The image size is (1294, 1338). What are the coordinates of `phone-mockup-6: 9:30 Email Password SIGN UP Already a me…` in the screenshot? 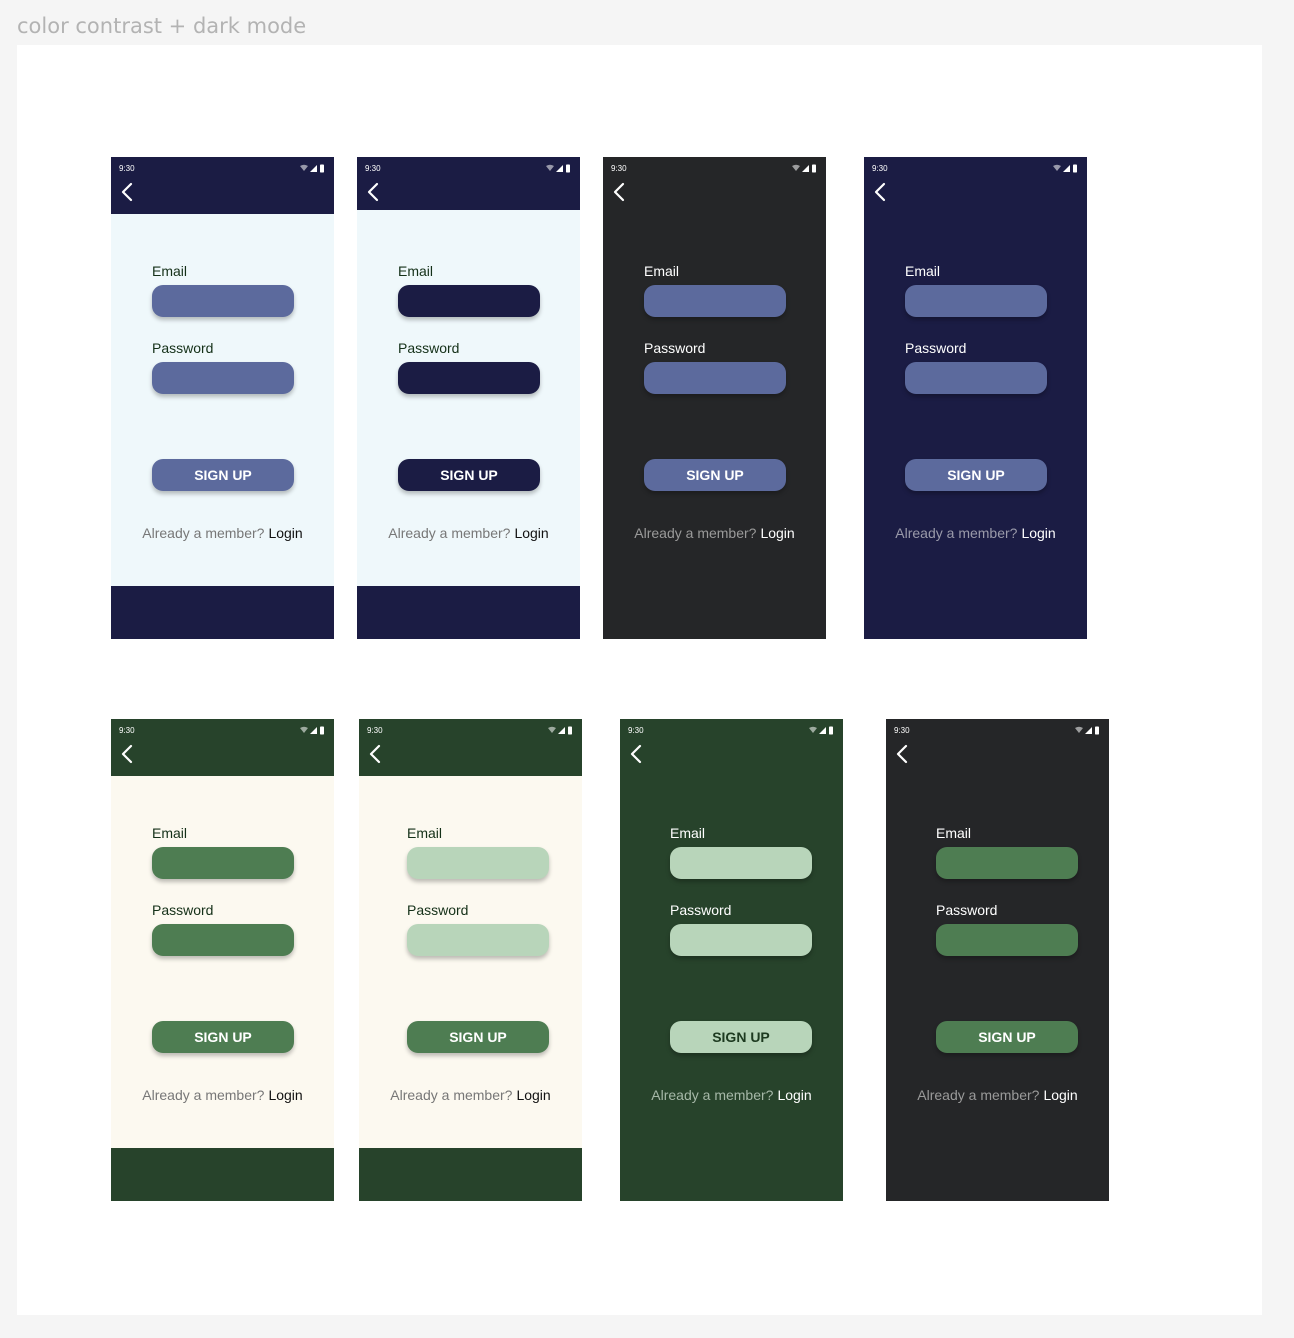 It's located at (470, 960).